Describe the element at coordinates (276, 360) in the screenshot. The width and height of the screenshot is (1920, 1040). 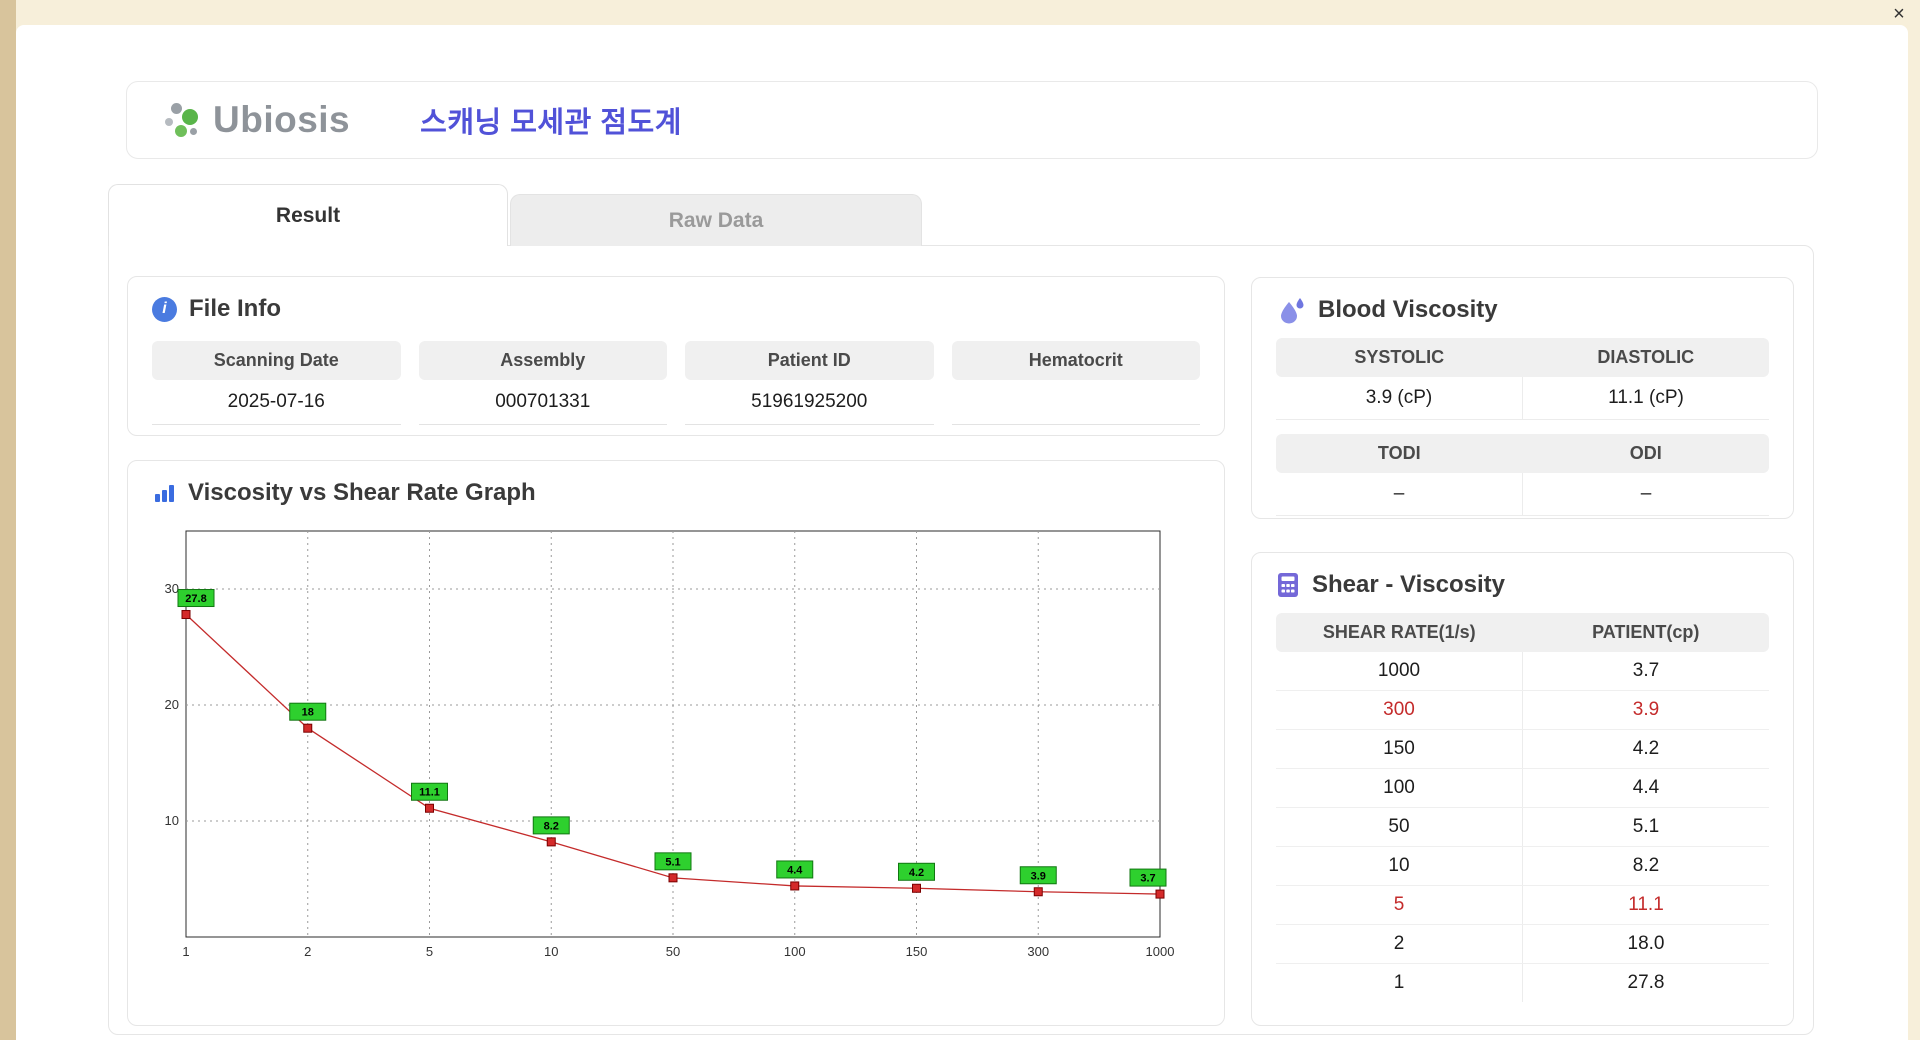
I see `field-label: Scanning Date` at that location.